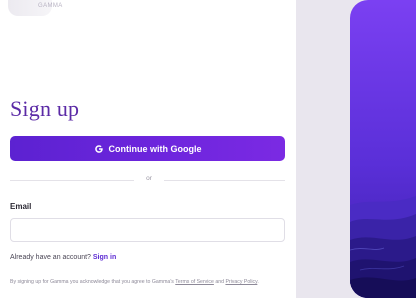  I want to click on continue-with-google-button: Continue with Google, so click(147, 148).